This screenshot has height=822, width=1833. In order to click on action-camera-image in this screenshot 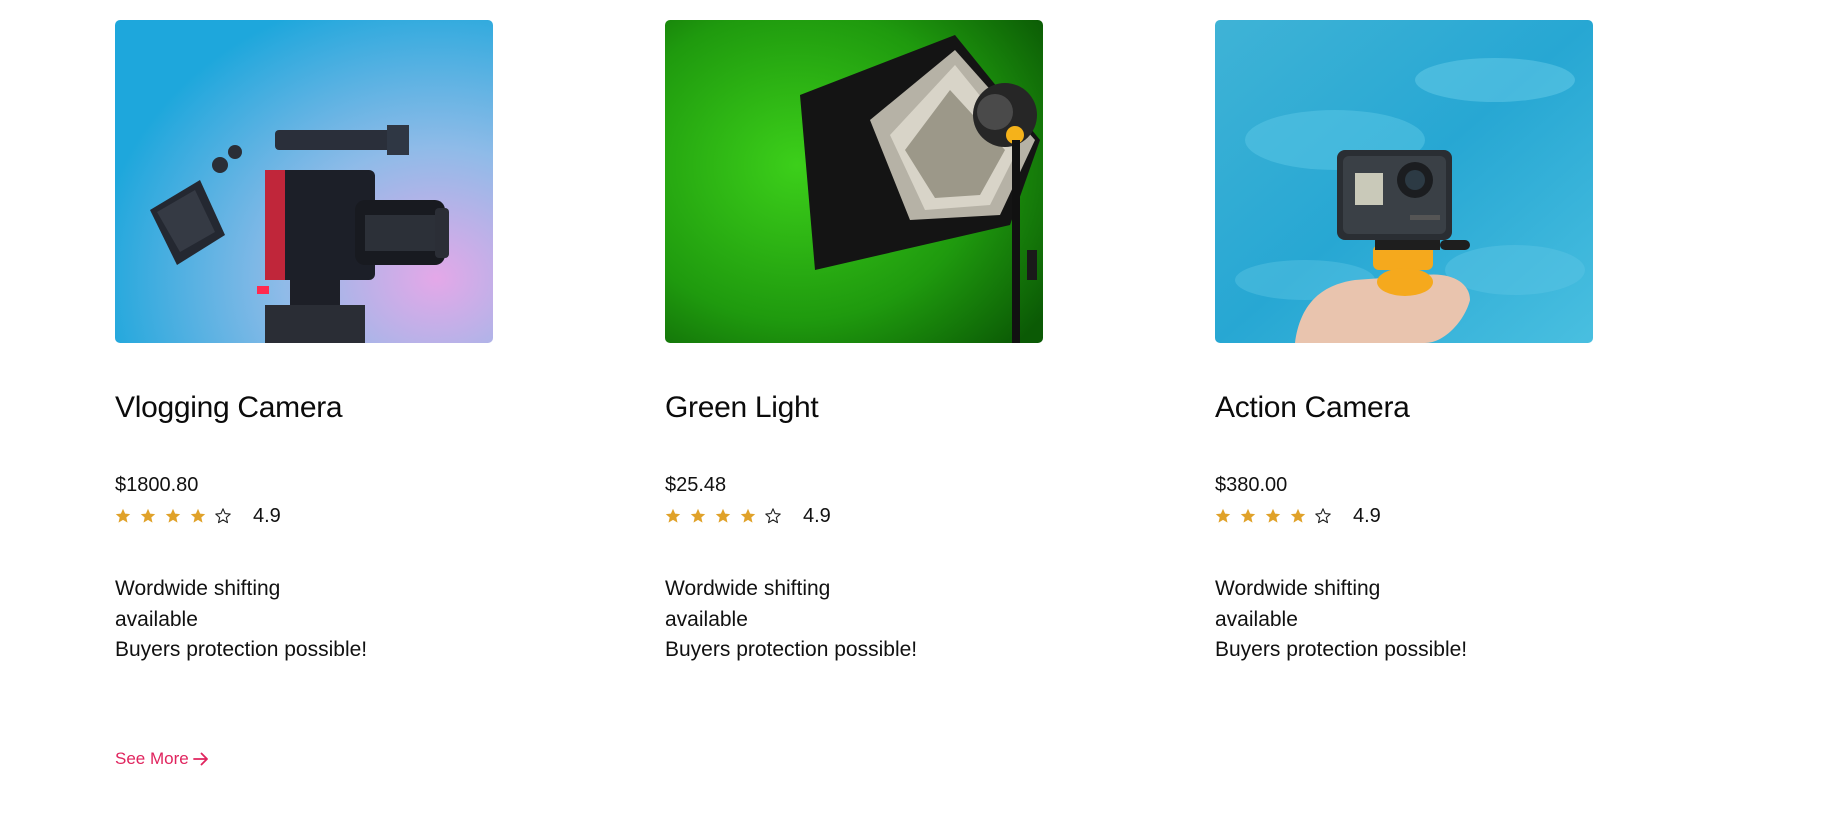, I will do `click(1404, 181)`.